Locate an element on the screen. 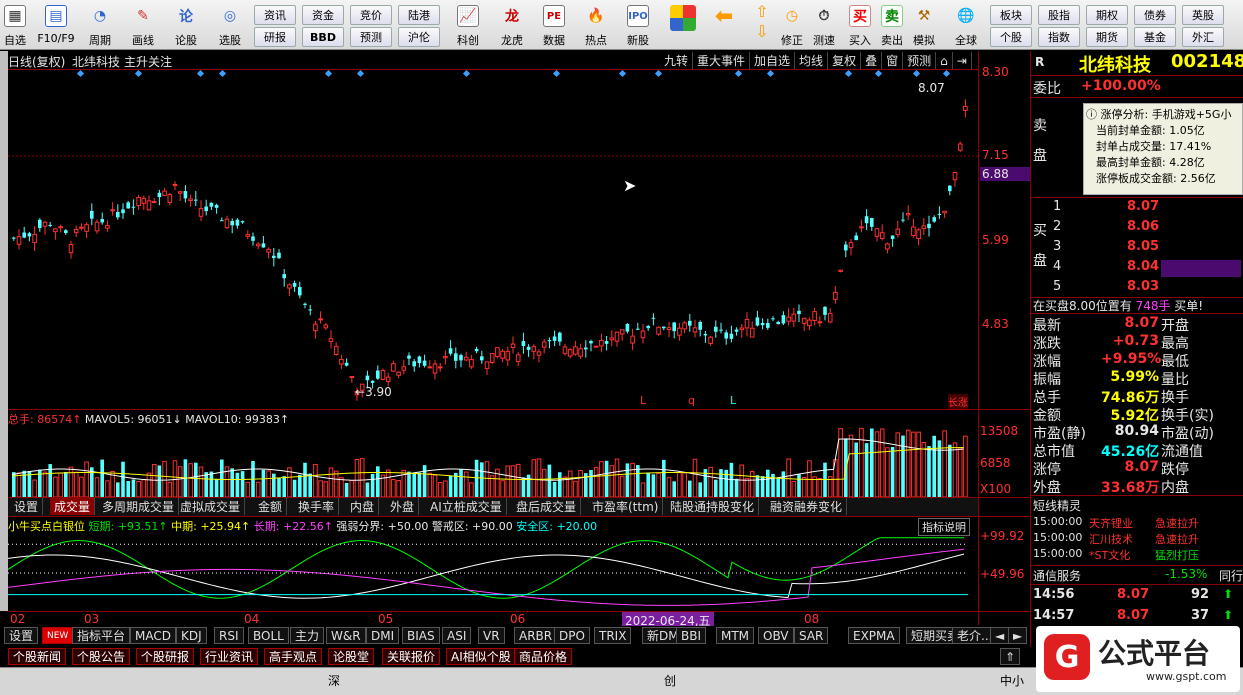 The height and width of the screenshot is (695, 1243). back-button: ⬅ is located at coordinates (724, 25).